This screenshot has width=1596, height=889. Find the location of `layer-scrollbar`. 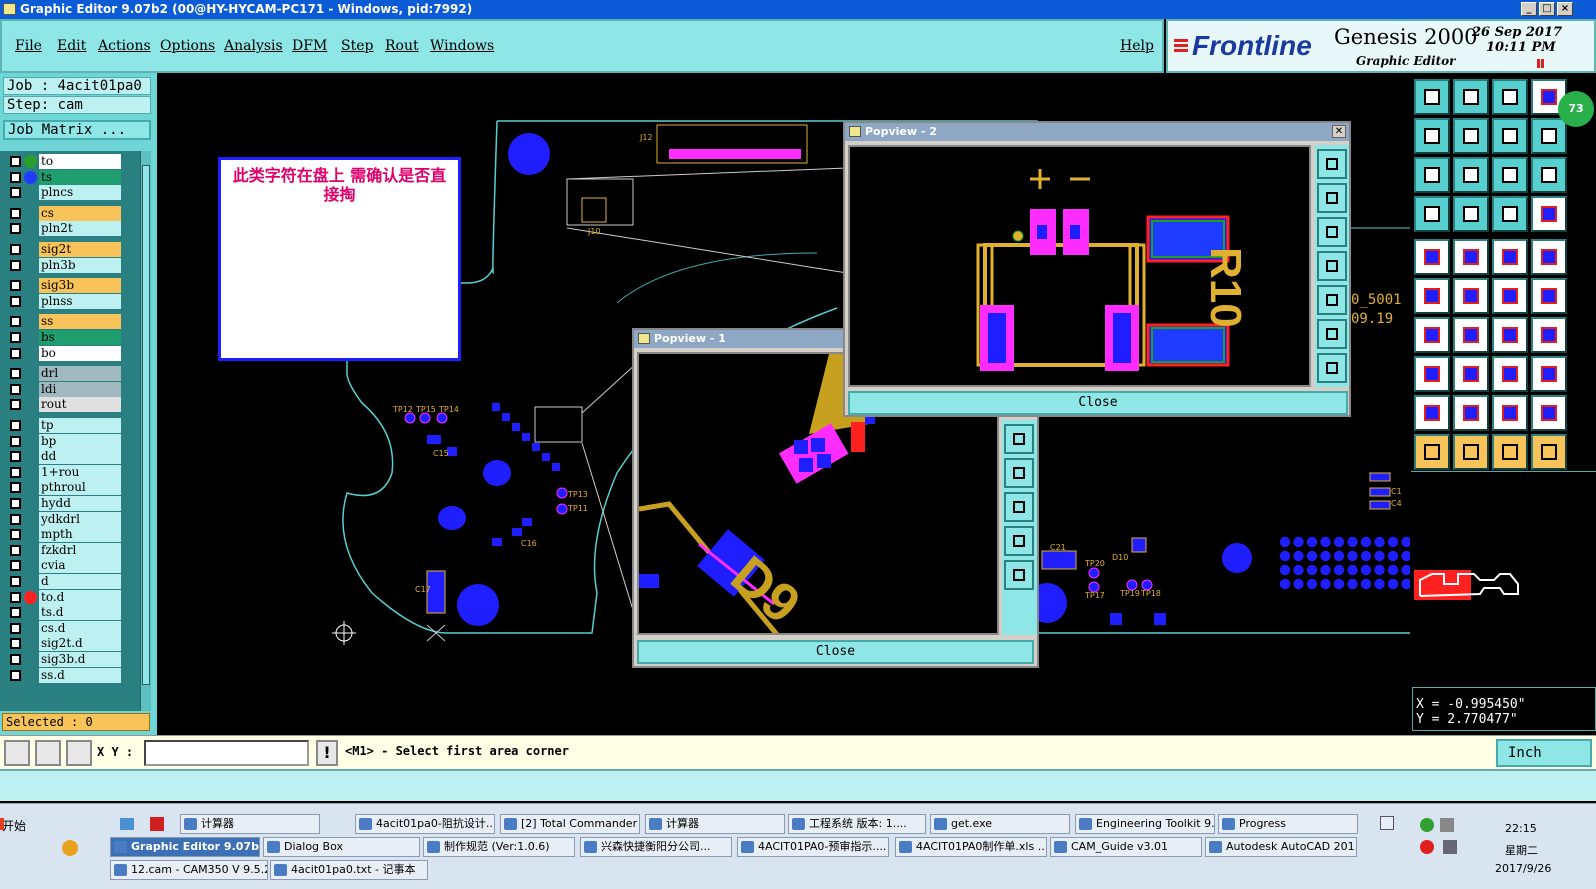

layer-scrollbar is located at coordinates (145, 431).